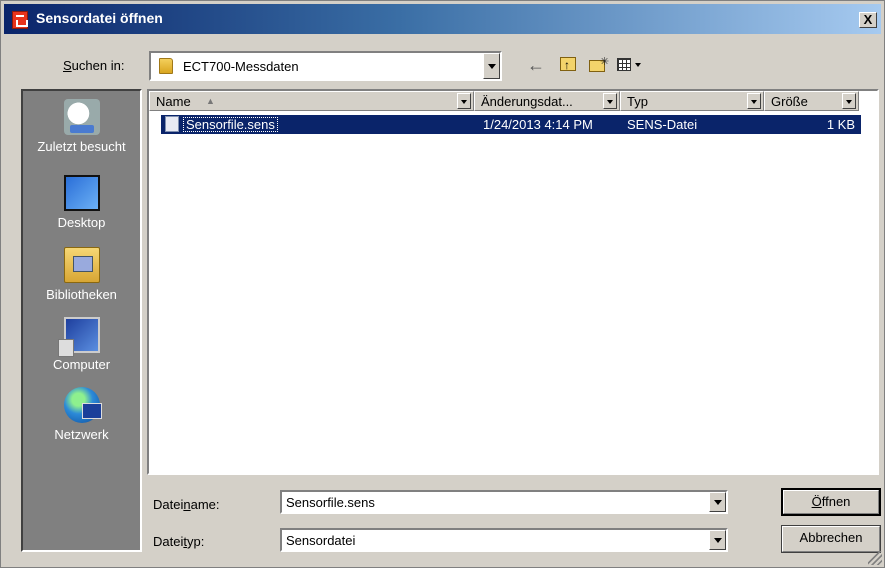 This screenshot has height=568, width=885. I want to click on resize-grip-icon, so click(875, 558).